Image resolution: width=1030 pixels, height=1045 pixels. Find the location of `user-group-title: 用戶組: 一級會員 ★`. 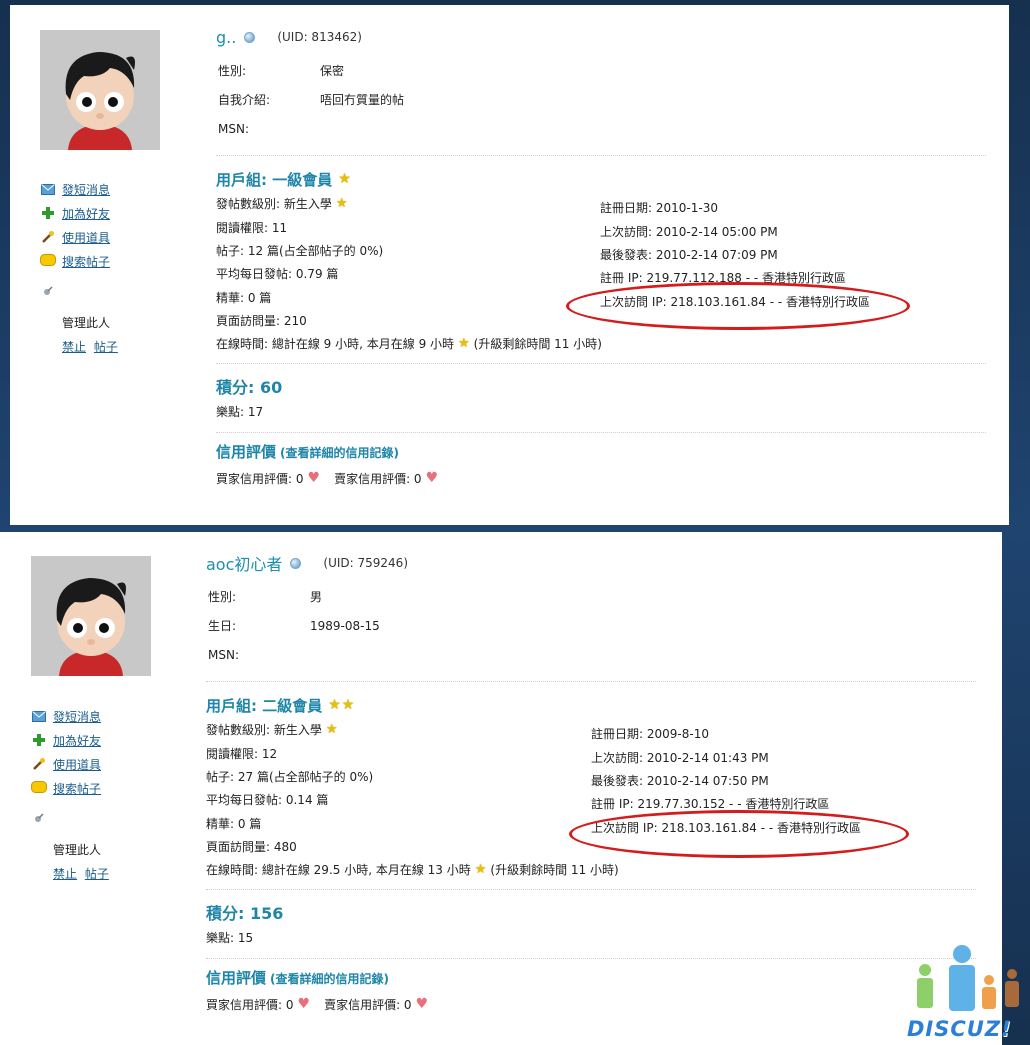

user-group-title: 用戶組: 一級會員 ★ is located at coordinates (601, 179).